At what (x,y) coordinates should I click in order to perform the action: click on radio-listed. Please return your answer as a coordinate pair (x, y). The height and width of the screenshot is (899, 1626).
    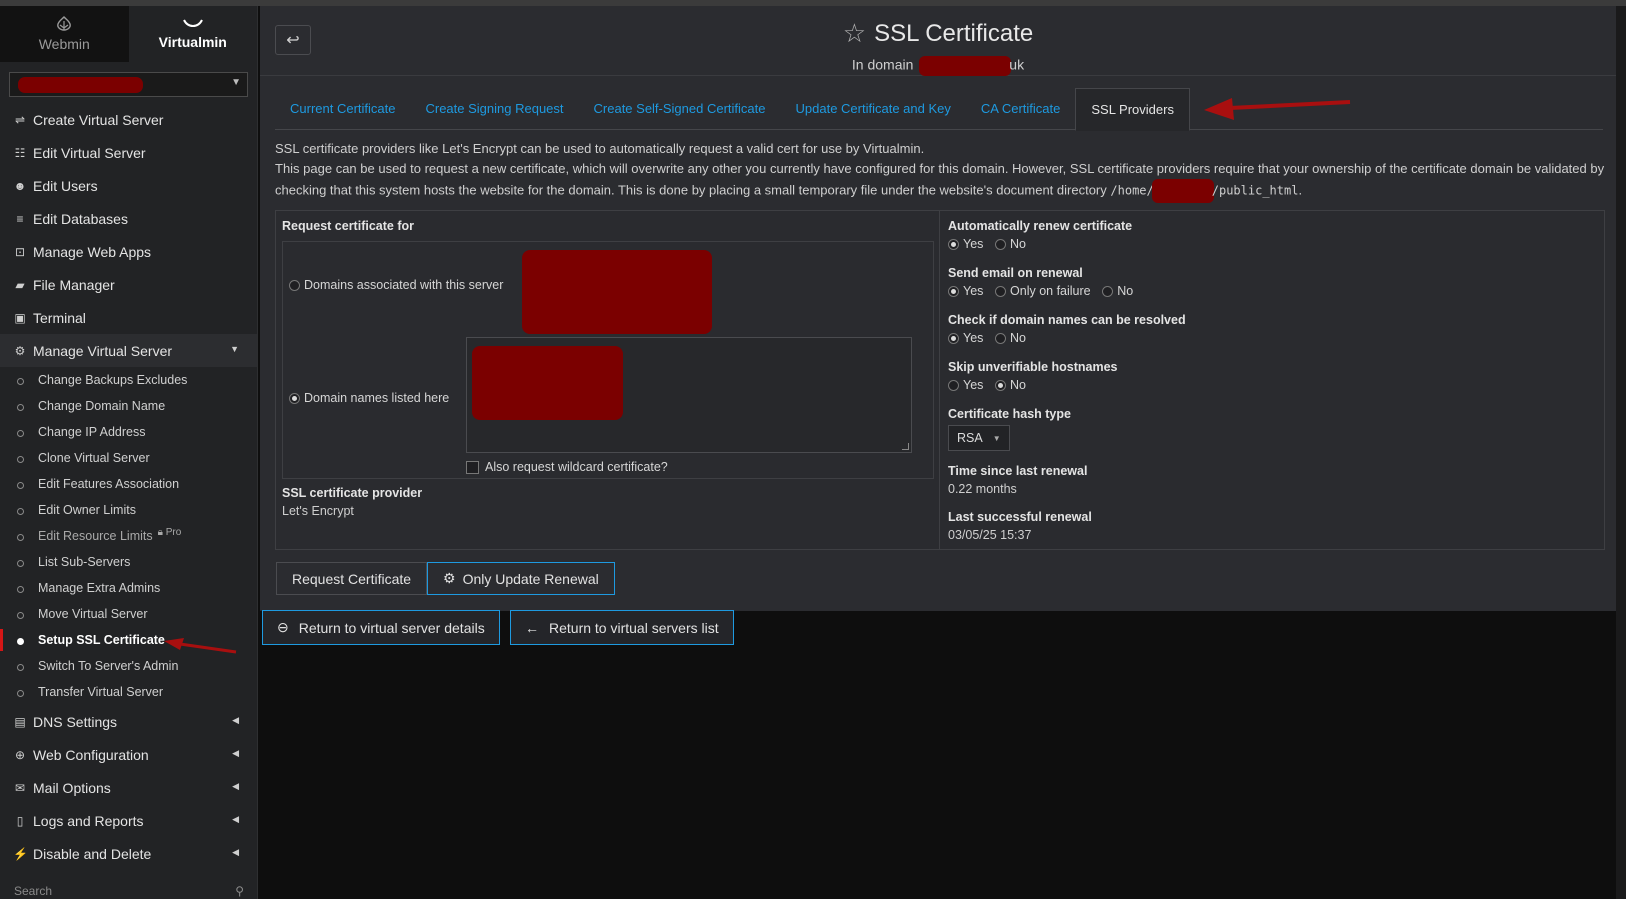
    Looking at the image, I should click on (294, 398).